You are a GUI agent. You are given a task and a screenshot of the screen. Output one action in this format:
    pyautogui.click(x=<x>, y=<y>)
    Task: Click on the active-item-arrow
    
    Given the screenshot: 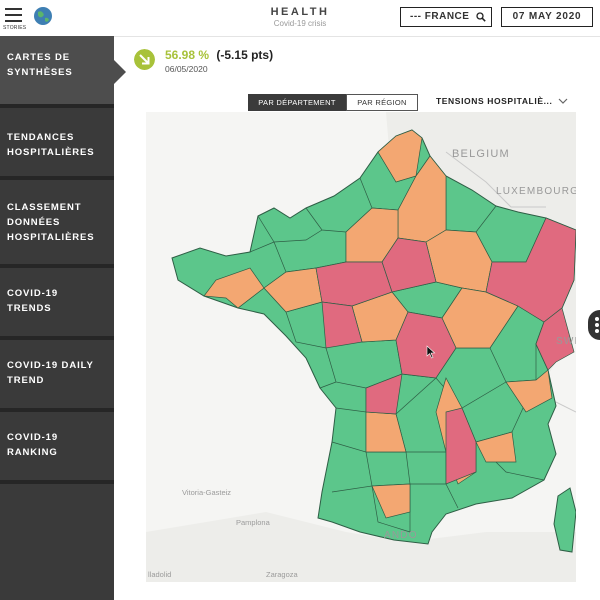 What is the action you would take?
    pyautogui.click(x=120, y=72)
    